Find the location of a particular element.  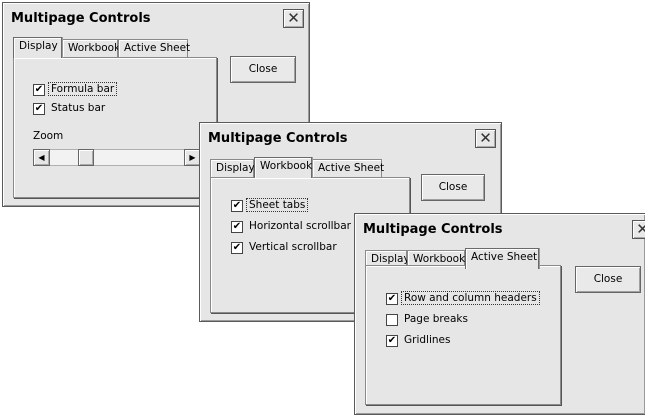

checkbox-label: Formula bar is located at coordinates (82, 89).